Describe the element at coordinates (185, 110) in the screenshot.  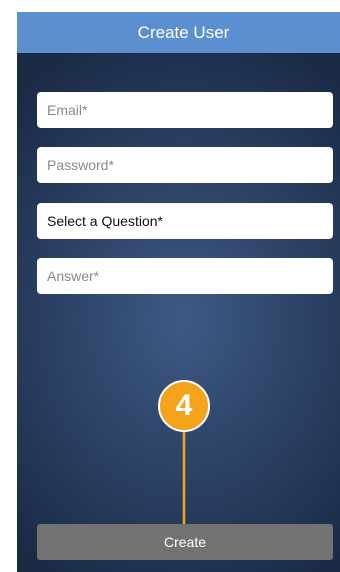
I see `email-field: Email*` at that location.